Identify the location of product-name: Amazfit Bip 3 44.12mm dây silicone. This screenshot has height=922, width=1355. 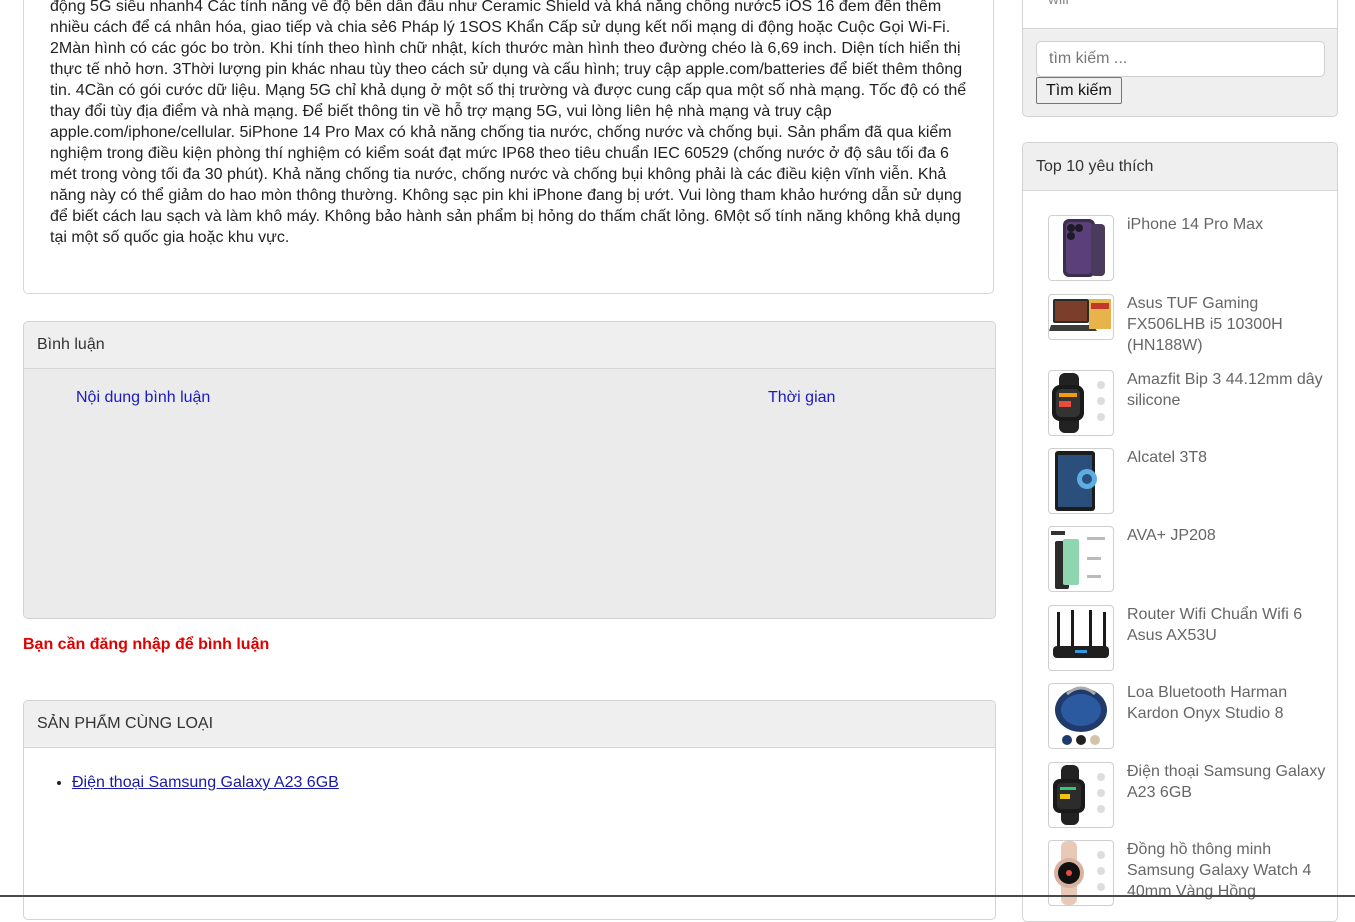
(1227, 390).